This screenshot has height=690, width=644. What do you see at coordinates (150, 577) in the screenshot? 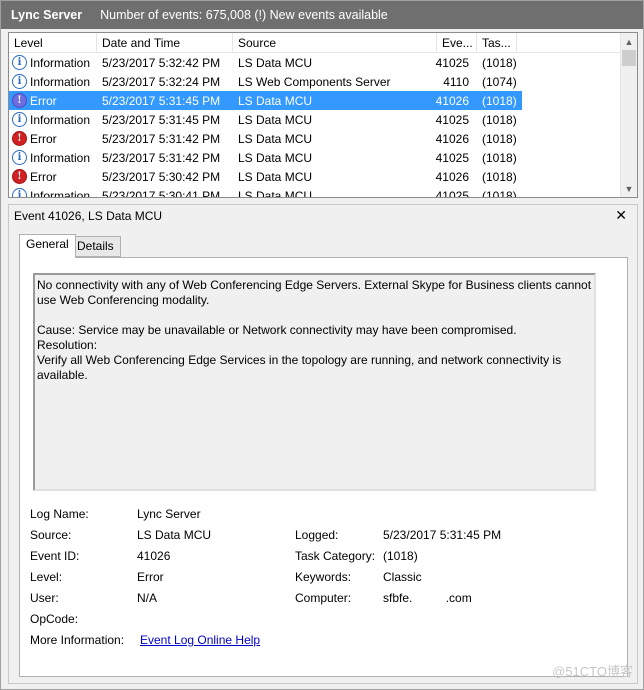
I see `level-value: Error` at bounding box center [150, 577].